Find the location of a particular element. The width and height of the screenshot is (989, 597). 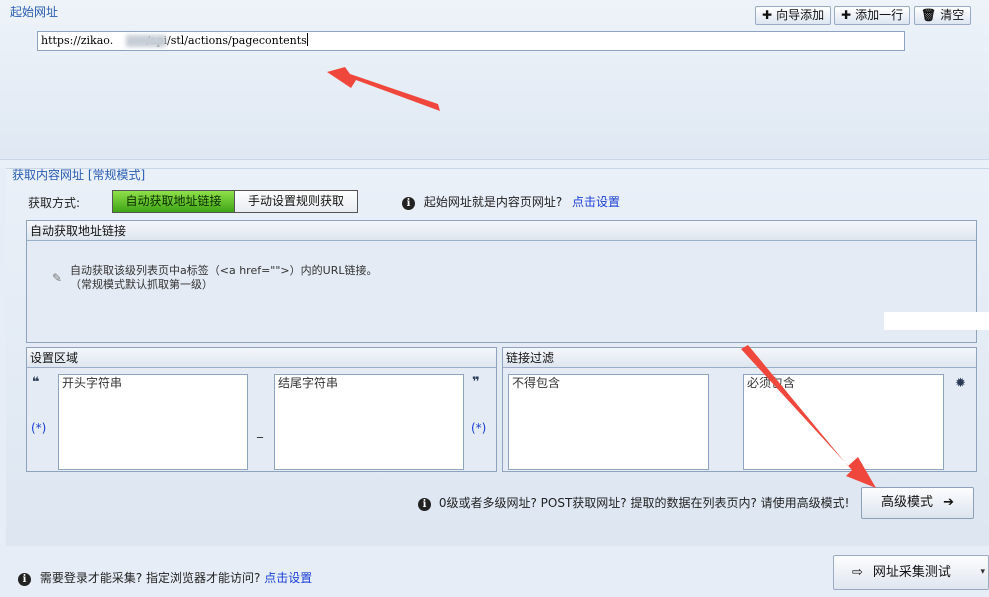

content-url-title: 获取内容网址 [常规模式] is located at coordinates (79, 175).